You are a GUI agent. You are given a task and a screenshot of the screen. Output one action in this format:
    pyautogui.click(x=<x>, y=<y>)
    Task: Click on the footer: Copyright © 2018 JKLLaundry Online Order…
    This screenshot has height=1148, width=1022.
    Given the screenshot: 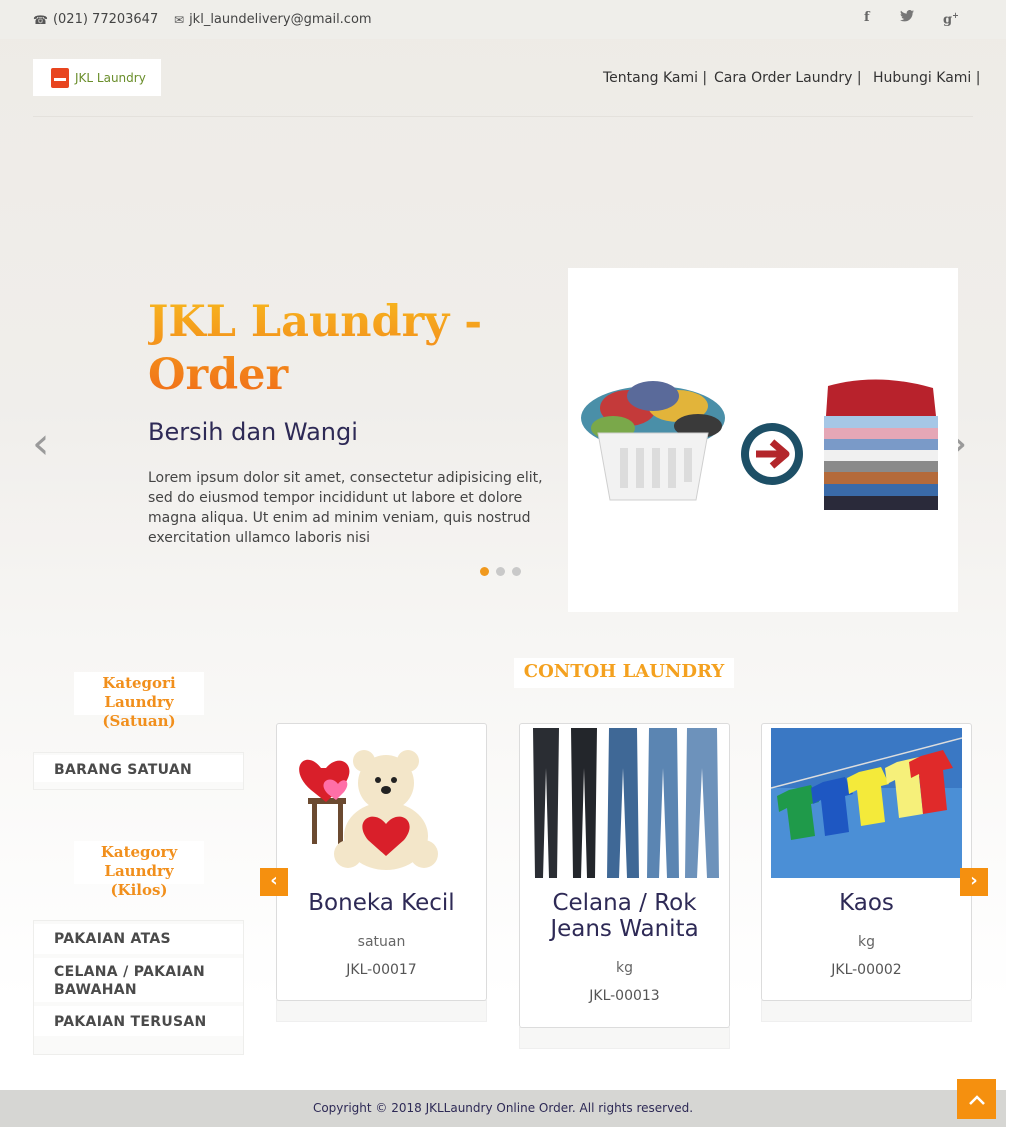 What is the action you would take?
    pyautogui.click(x=503, y=1108)
    